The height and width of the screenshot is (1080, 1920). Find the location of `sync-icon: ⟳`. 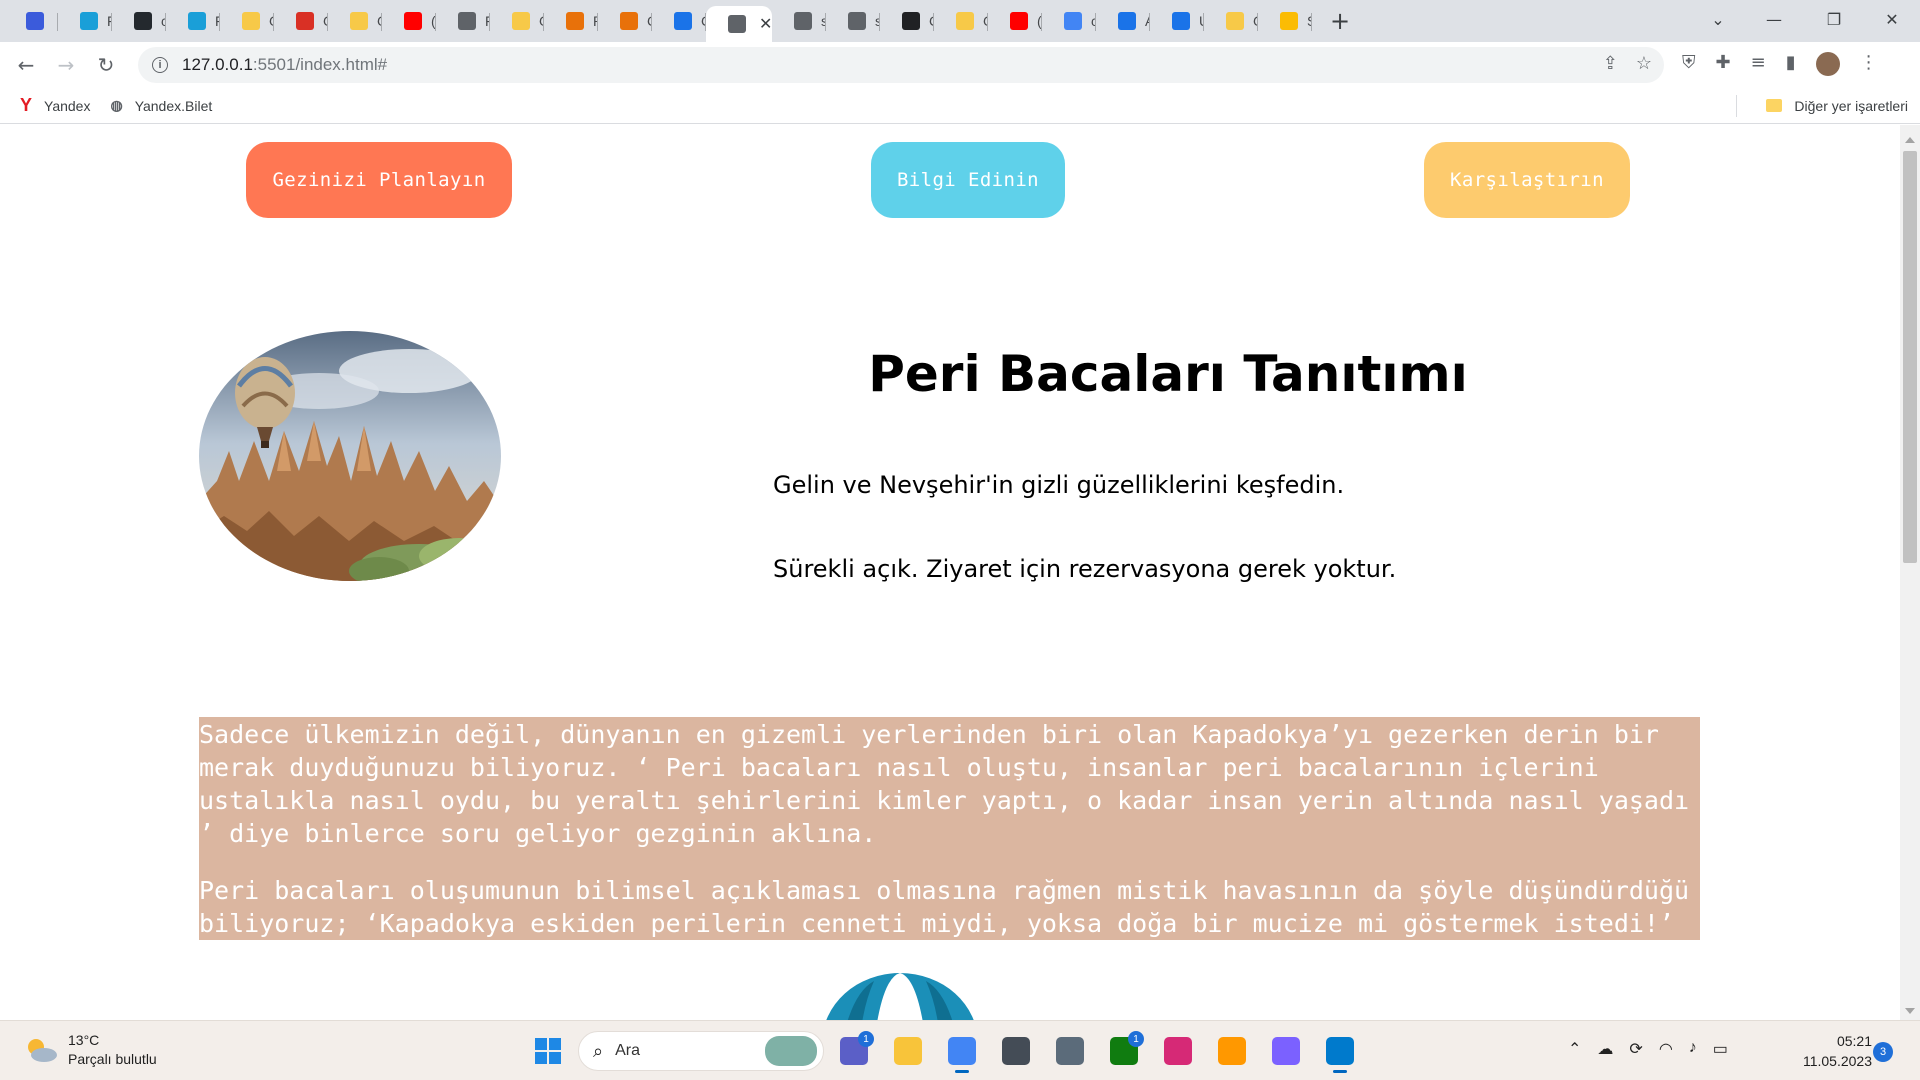

sync-icon: ⟳ is located at coordinates (1635, 1049).